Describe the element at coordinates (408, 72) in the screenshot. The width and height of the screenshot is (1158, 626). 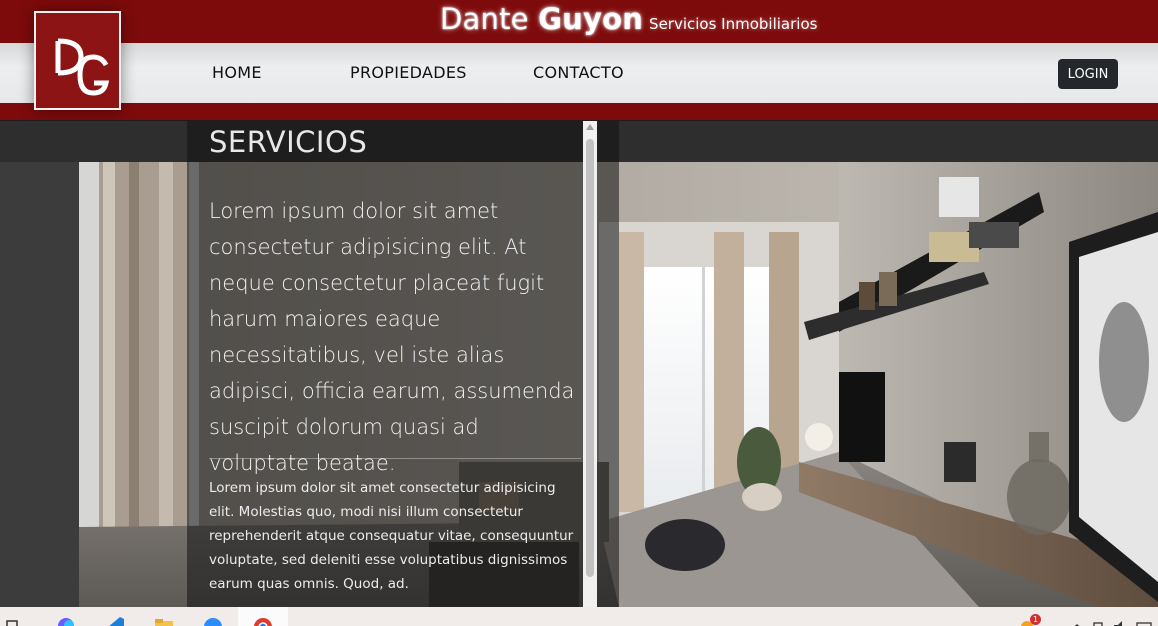
I see `nav-item-propiedades: PROPIEDADES` at that location.